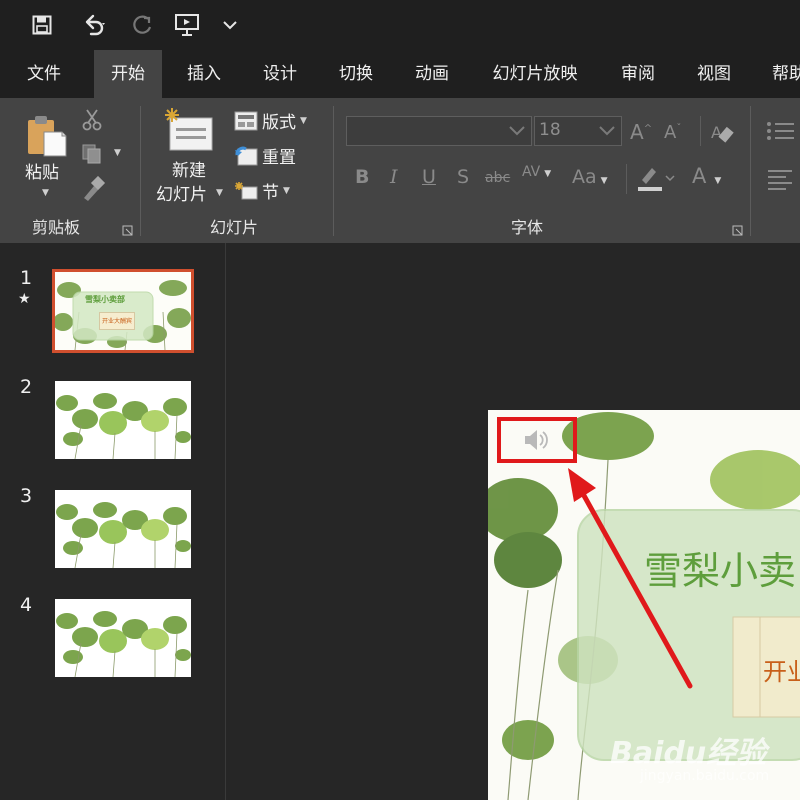  I want to click on redo-button, so click(142, 25).